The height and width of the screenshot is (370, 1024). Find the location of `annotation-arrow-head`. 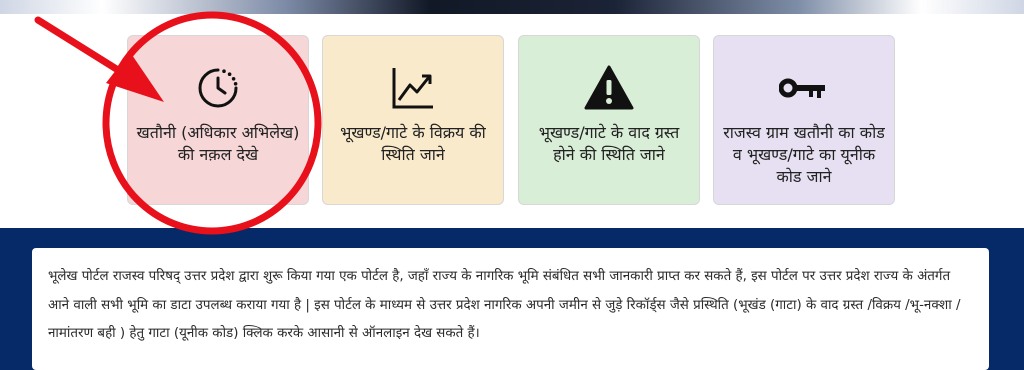

annotation-arrow-head is located at coordinates (135, 77).